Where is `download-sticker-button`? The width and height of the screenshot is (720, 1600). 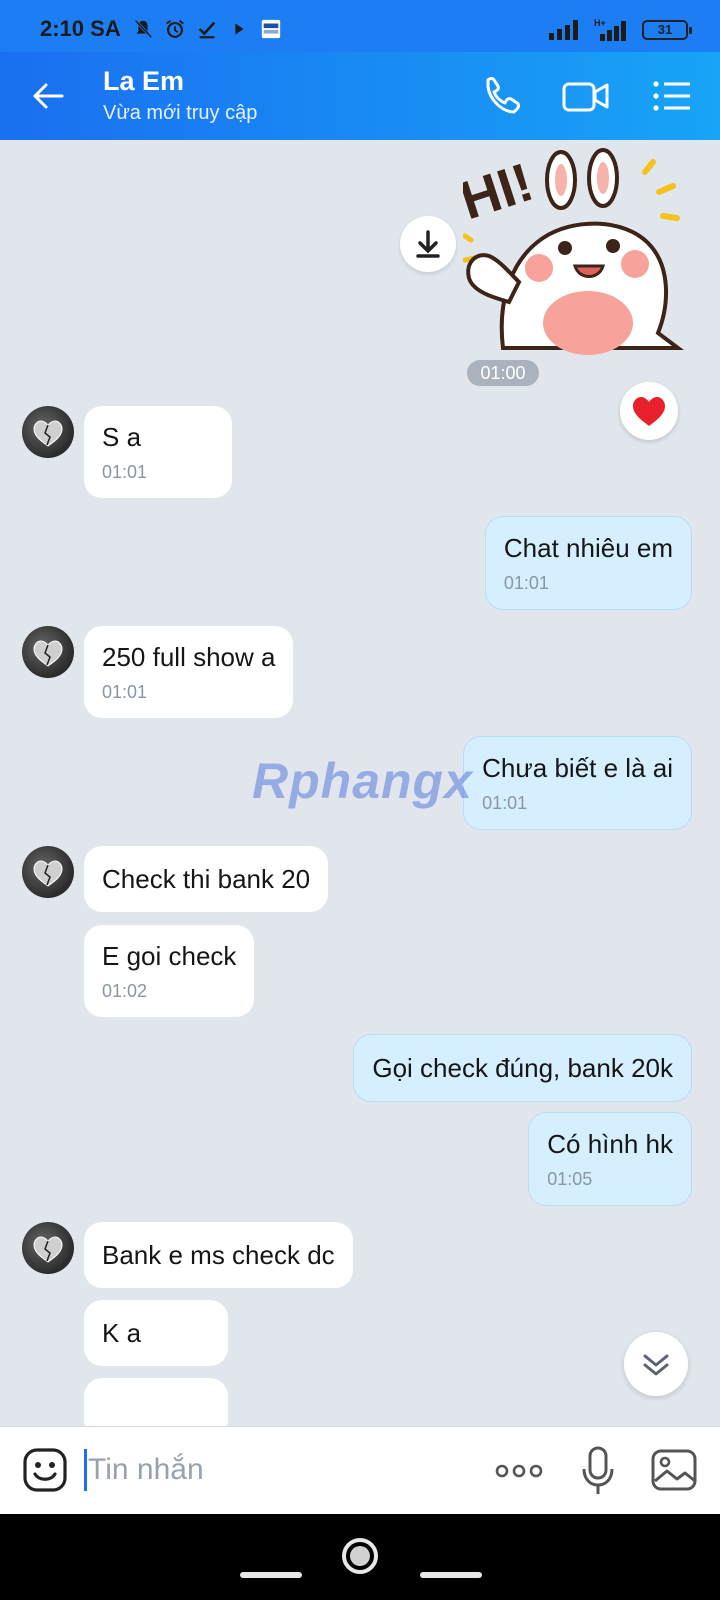
download-sticker-button is located at coordinates (428, 244).